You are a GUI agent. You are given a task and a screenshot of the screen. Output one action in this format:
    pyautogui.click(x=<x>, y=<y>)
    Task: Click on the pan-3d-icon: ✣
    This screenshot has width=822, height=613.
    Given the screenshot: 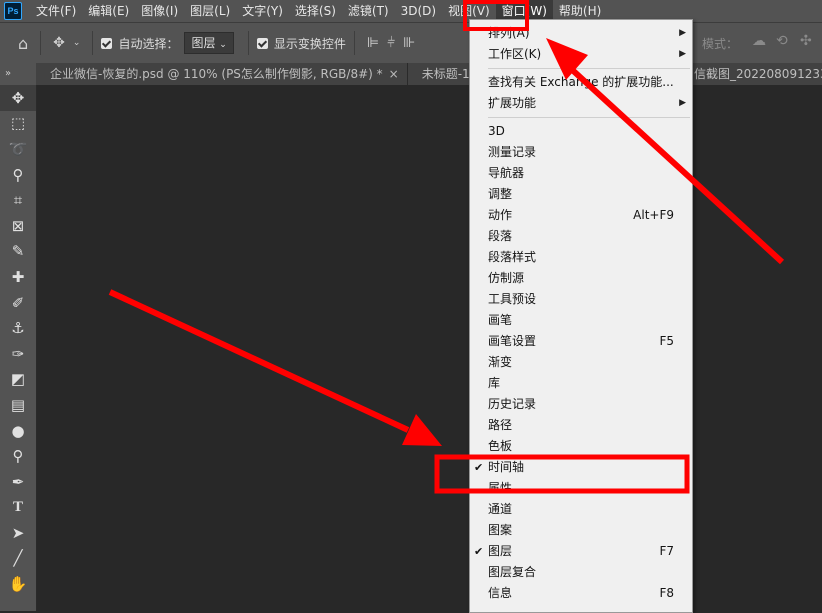 What is the action you would take?
    pyautogui.click(x=806, y=41)
    